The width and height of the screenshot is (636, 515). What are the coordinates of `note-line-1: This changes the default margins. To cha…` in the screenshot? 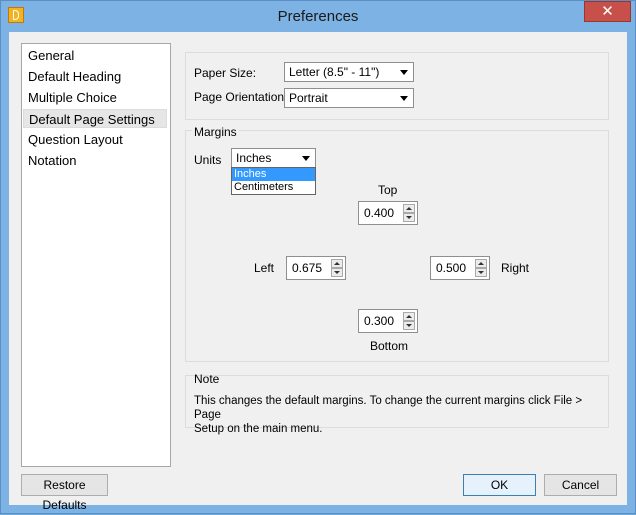 It's located at (388, 408).